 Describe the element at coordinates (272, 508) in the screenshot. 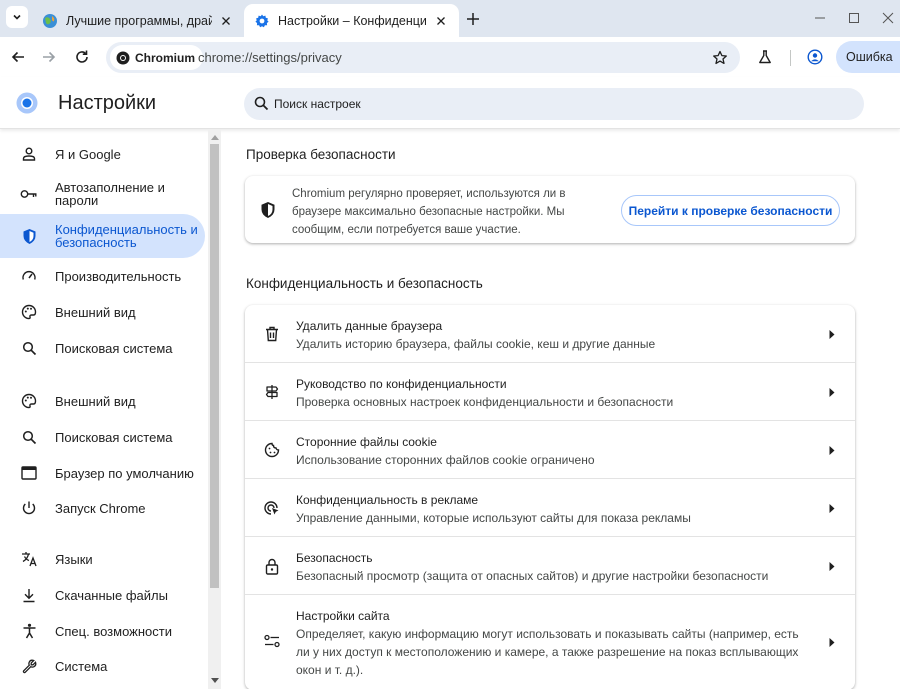

I see `ad-privacy-icon` at that location.